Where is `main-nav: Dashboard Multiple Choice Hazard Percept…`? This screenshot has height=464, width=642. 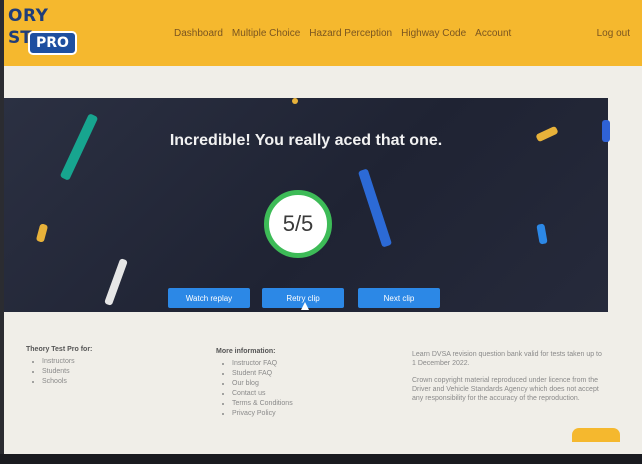
main-nav: Dashboard Multiple Choice Hazard Percept… is located at coordinates (342, 33).